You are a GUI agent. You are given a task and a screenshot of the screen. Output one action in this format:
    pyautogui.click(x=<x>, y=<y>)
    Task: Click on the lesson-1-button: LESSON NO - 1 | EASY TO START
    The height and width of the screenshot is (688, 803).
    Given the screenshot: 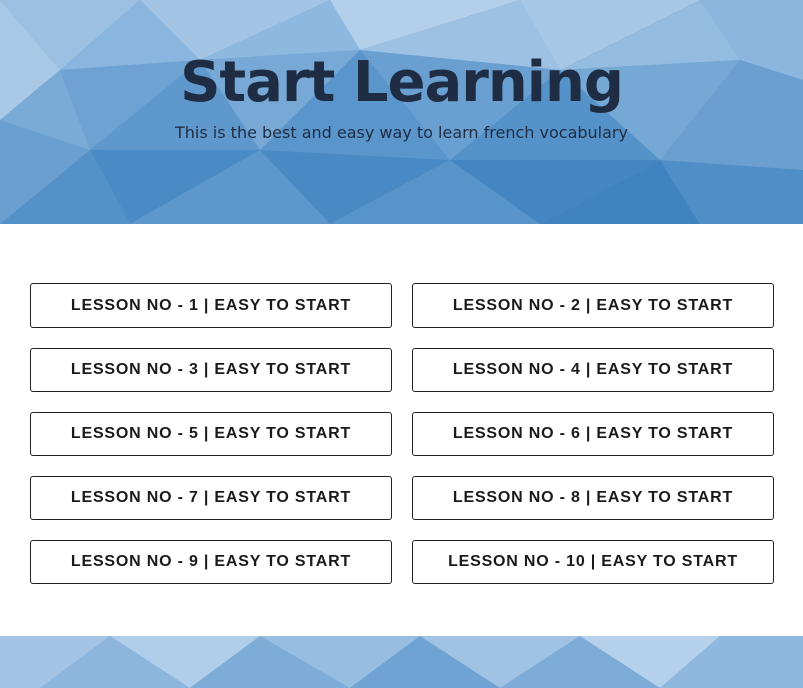 What is the action you would take?
    pyautogui.click(x=211, y=305)
    